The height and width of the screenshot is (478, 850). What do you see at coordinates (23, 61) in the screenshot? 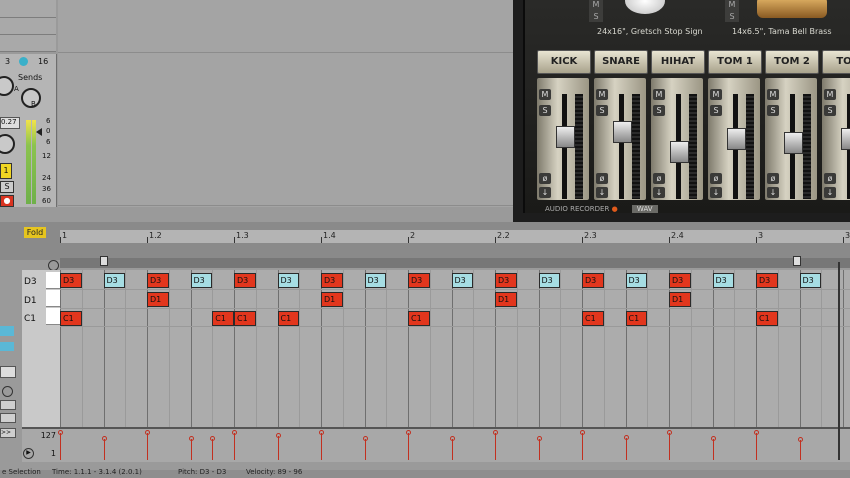
I see `track-color-icon` at bounding box center [23, 61].